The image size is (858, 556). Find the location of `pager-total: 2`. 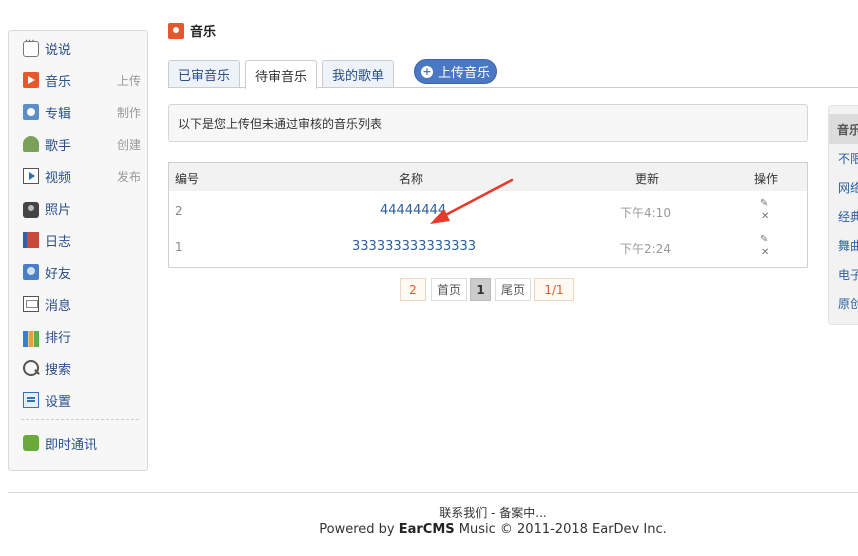

pager-total: 2 is located at coordinates (413, 289).